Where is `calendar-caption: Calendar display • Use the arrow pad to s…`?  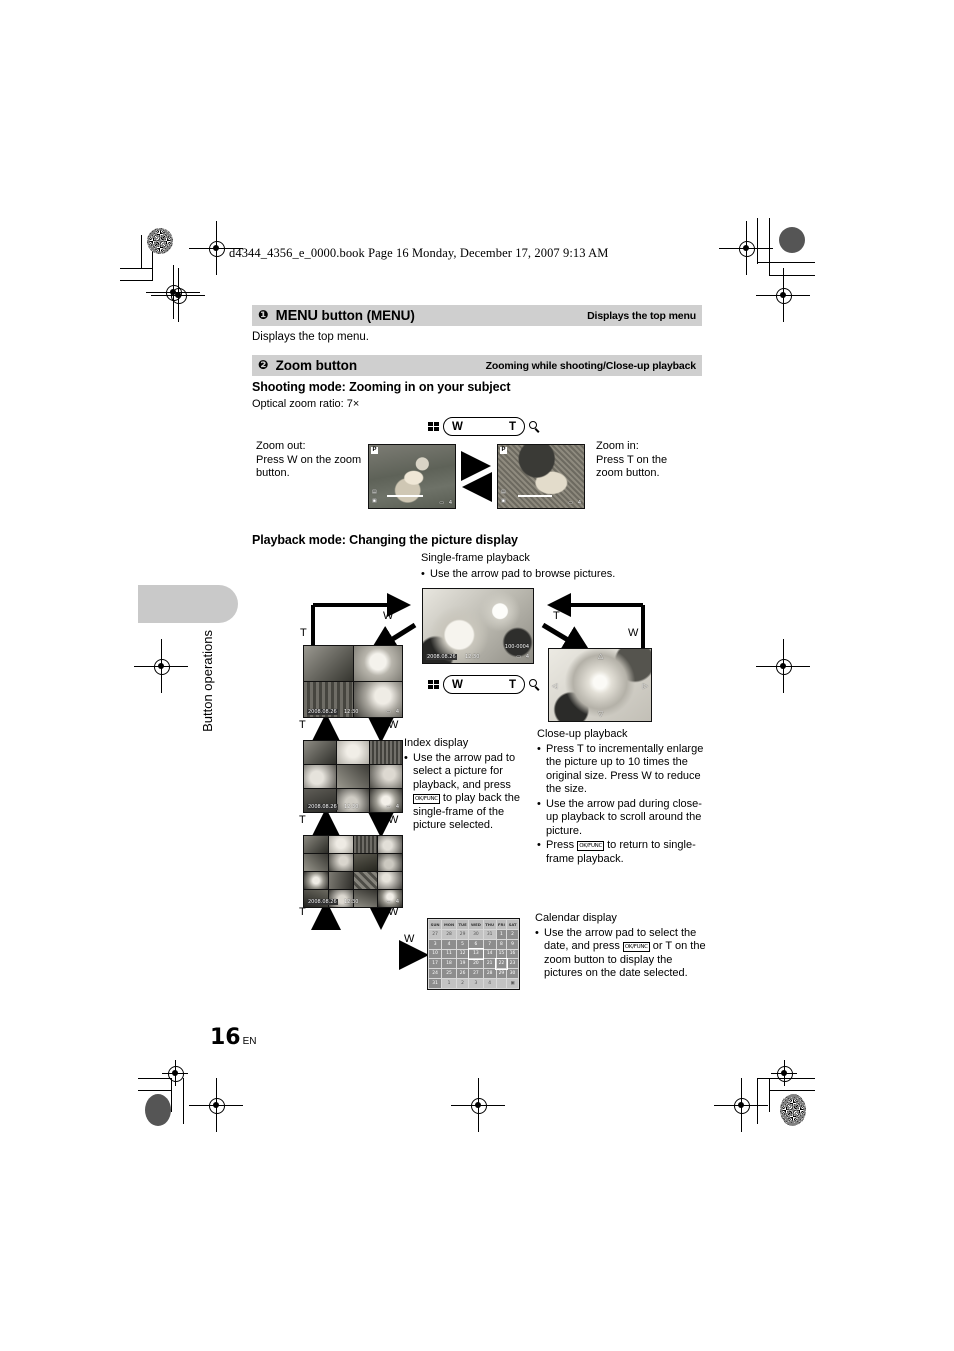
calendar-caption: Calendar display • Use the arrow pad to s… is located at coordinates (621, 946).